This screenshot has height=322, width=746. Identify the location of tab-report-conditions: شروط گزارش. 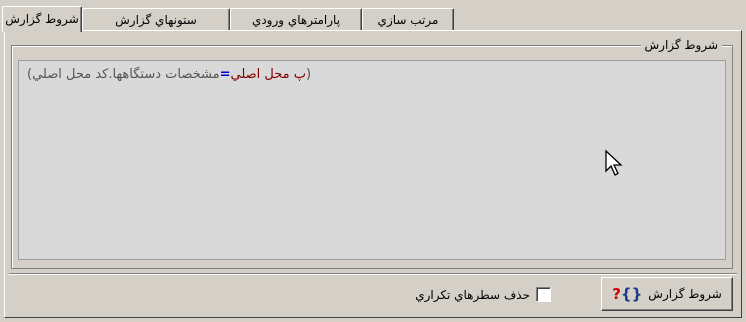
(42, 19).